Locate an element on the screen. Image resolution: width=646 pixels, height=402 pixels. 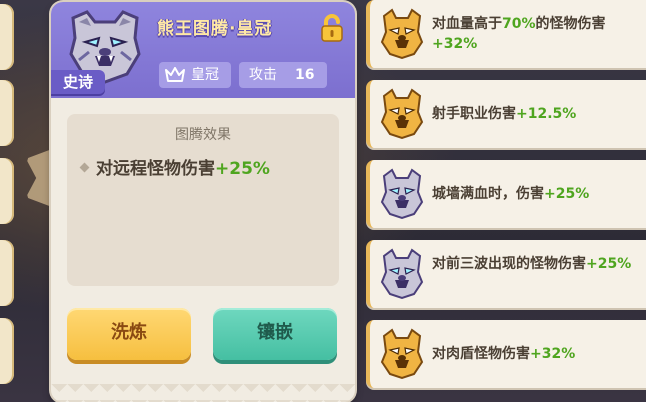
unlock-icon is located at coordinates (332, 28).